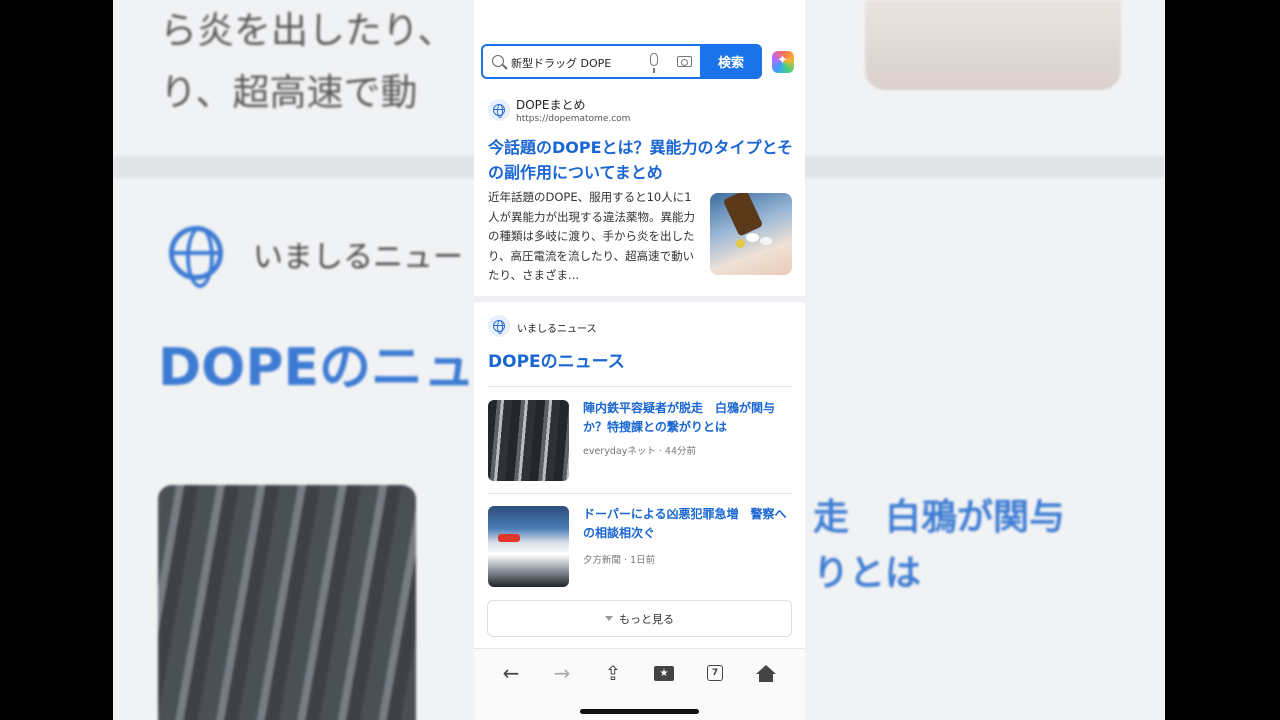 This screenshot has width=1280, height=720. Describe the element at coordinates (562, 673) in the screenshot. I see `forward-arrow-icon: →` at that location.